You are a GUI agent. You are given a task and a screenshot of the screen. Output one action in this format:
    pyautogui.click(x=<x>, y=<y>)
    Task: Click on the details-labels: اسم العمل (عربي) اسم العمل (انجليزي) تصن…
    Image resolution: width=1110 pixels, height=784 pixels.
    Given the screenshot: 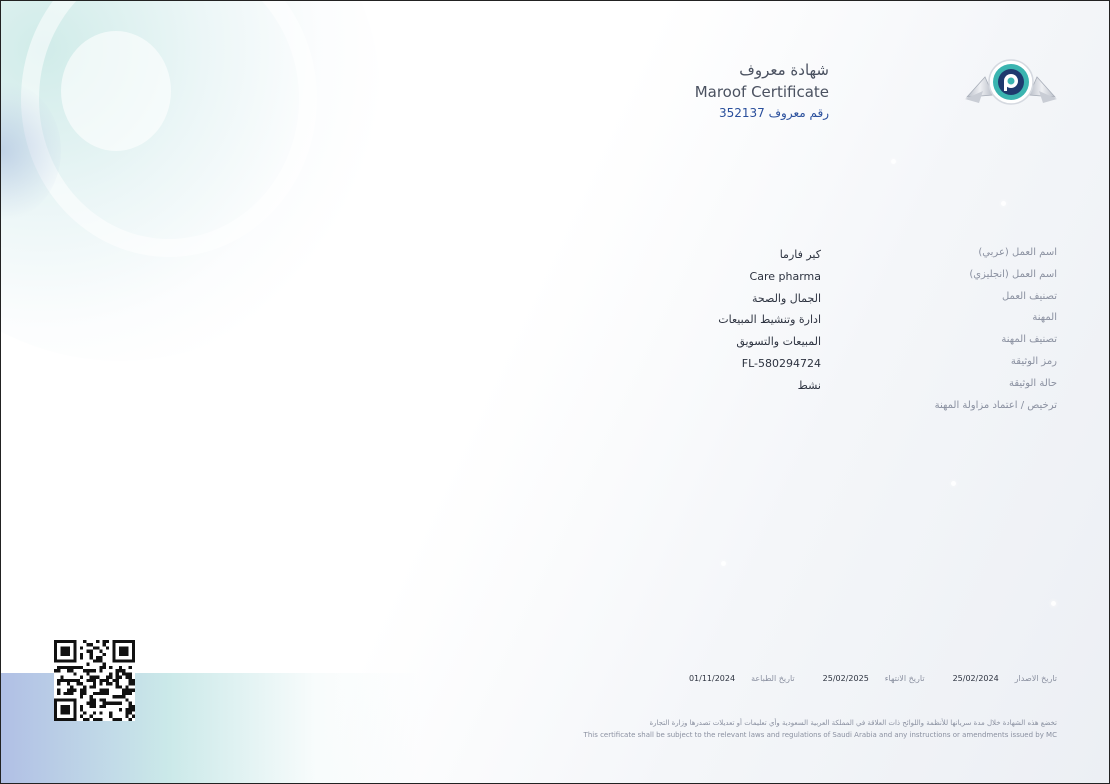 What is the action you would take?
    pyautogui.click(x=947, y=329)
    